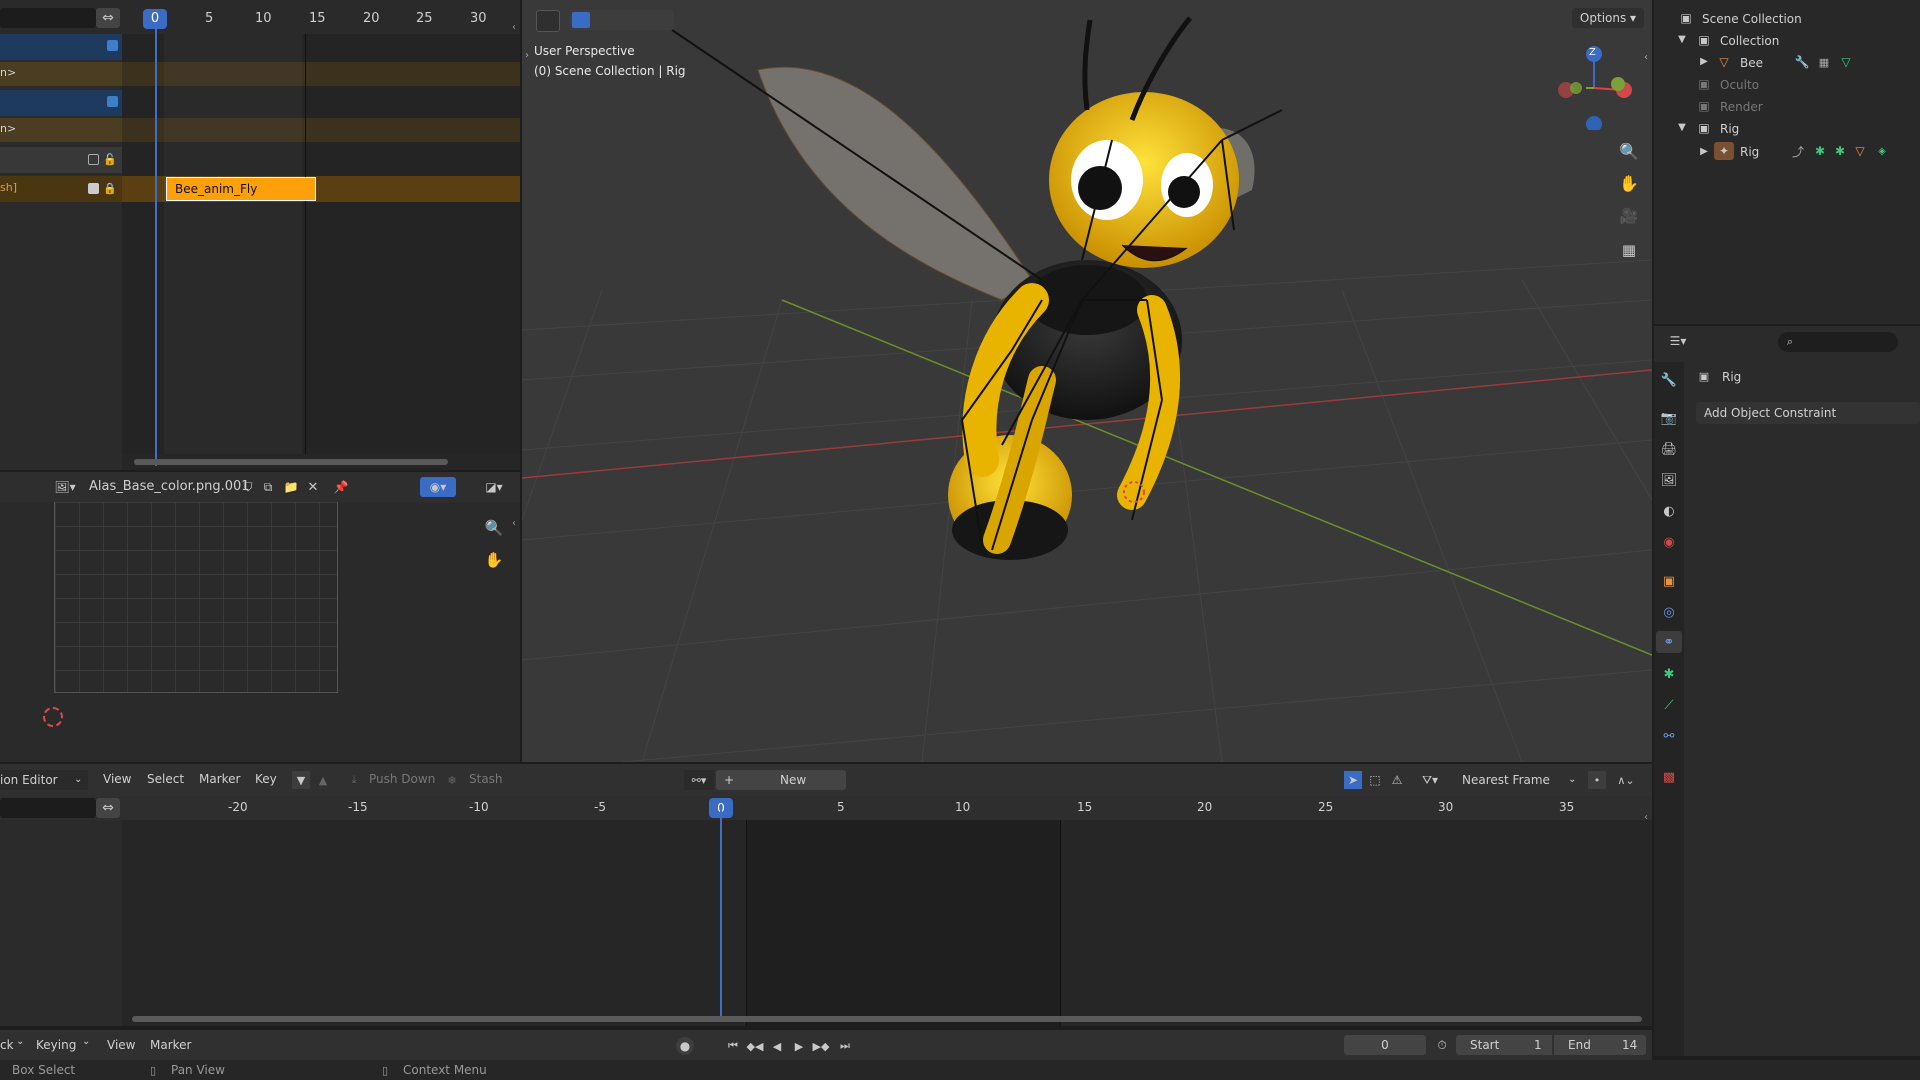 Image resolution: width=1920 pixels, height=1080 pixels. Describe the element at coordinates (156, 246) in the screenshot. I see `nla-playhead` at that location.